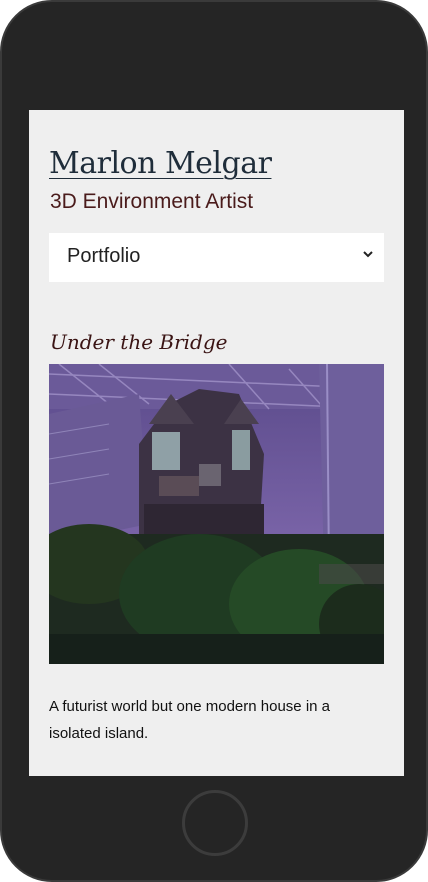 This screenshot has height=882, width=428. What do you see at coordinates (152, 201) in the screenshot?
I see `site-subtitle: 3D Environment Artist` at bounding box center [152, 201].